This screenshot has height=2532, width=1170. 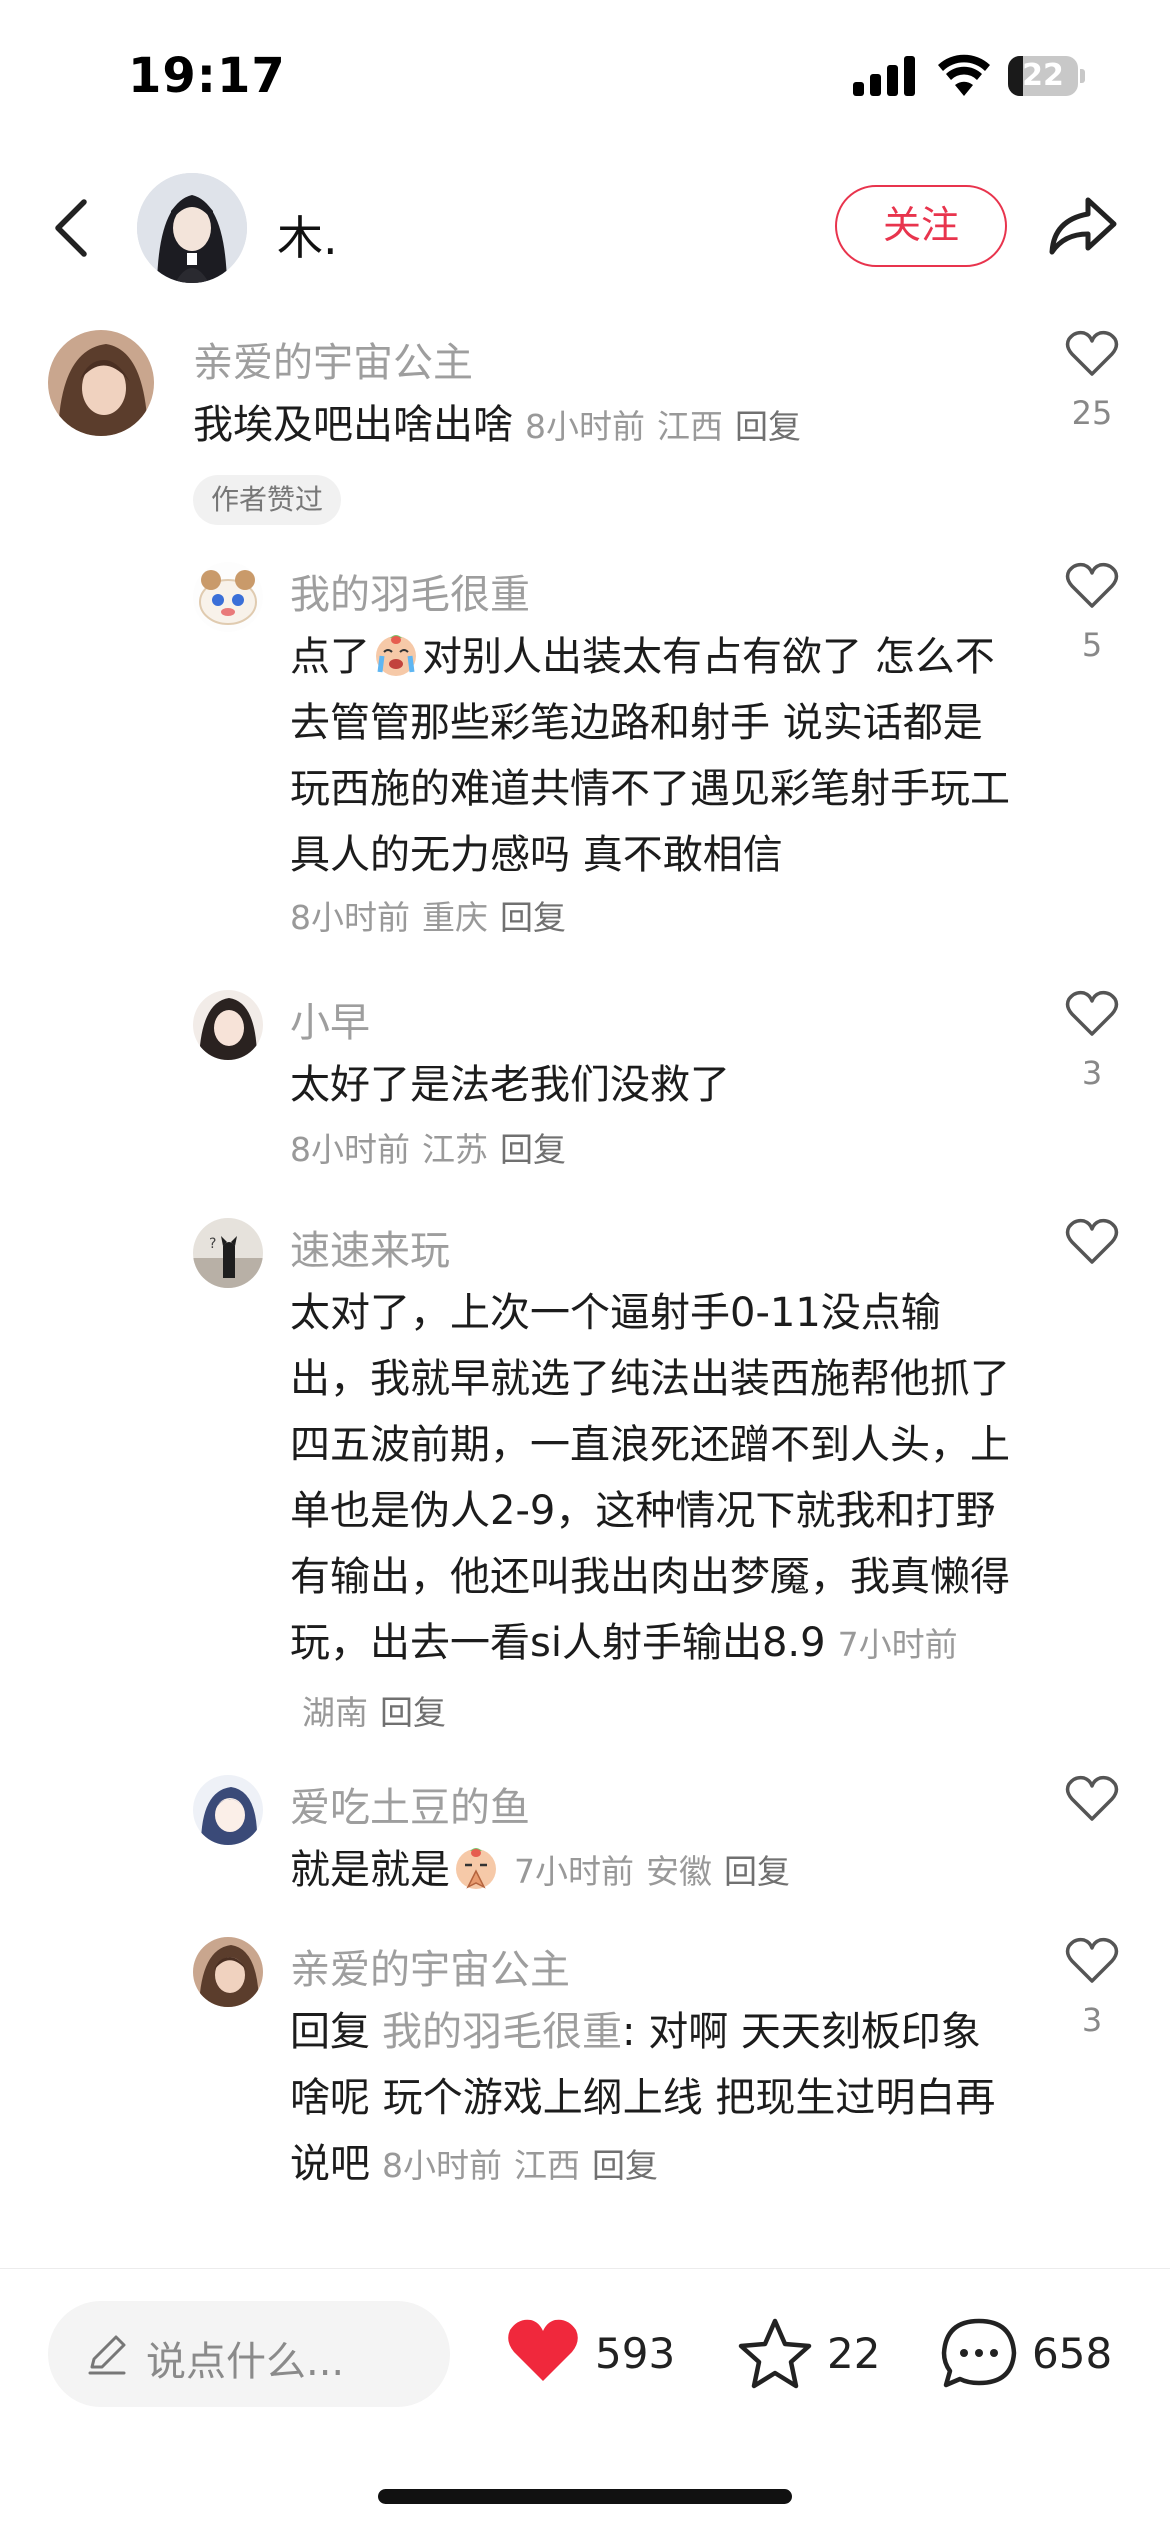 I want to click on reply-item: 小早 太好了是法老我们没救了 8小时前 江苏 回复 3, so click(x=585, y=1079).